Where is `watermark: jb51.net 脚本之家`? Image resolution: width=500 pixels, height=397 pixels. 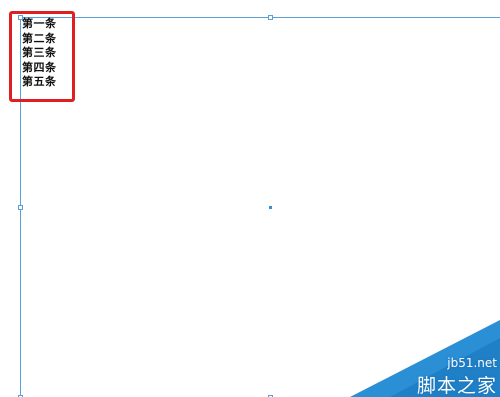 watermark: jb51.net 脚本之家 is located at coordinates (425, 358).